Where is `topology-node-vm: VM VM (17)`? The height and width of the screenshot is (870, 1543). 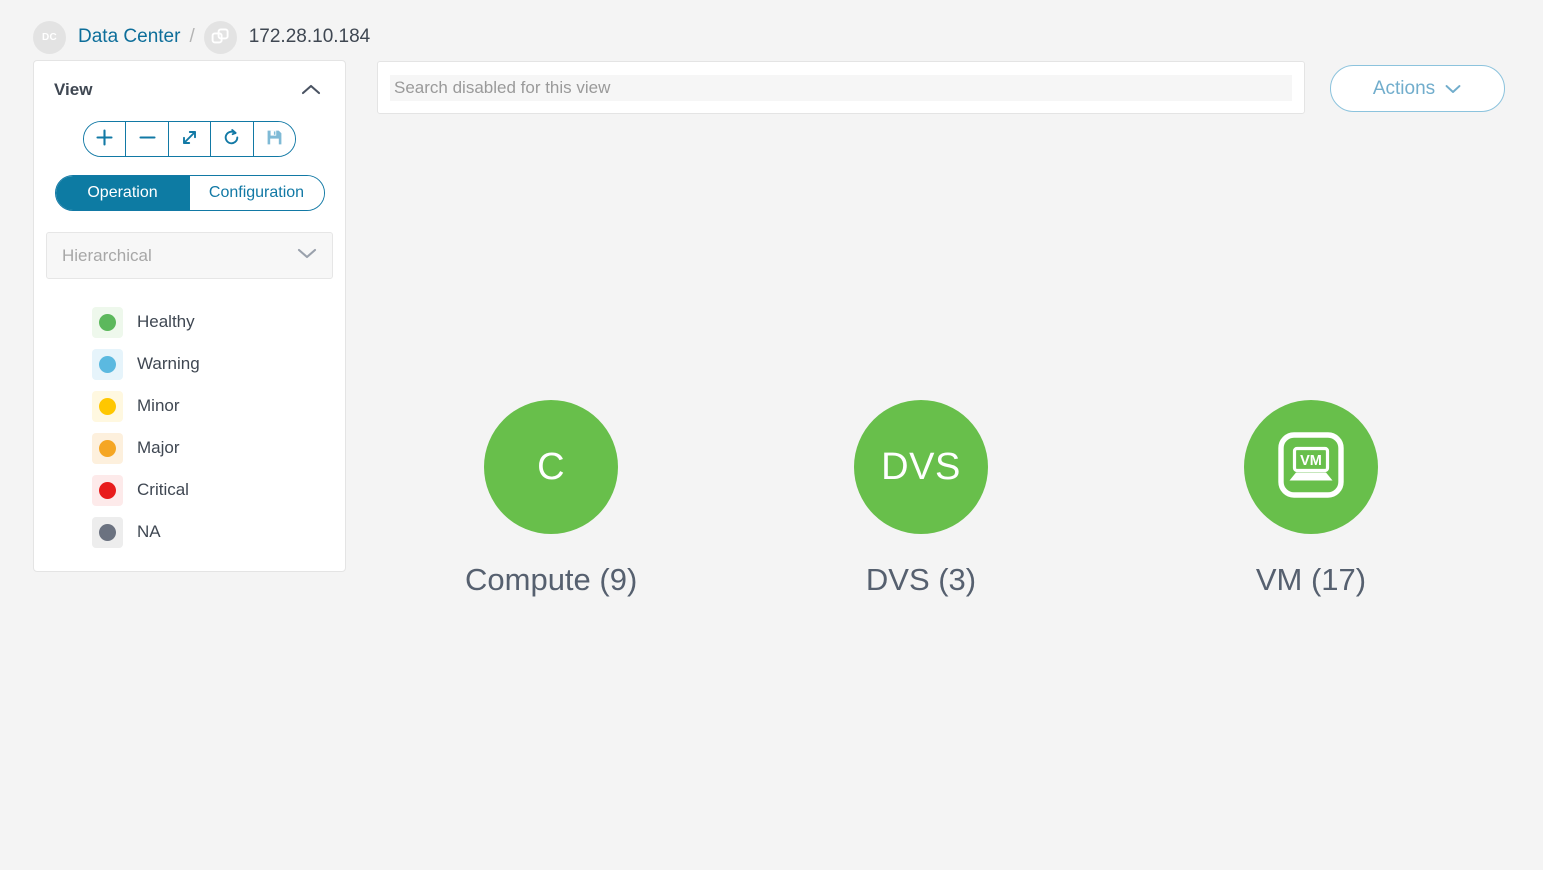 topology-node-vm: VM VM (17) is located at coordinates (1311, 499).